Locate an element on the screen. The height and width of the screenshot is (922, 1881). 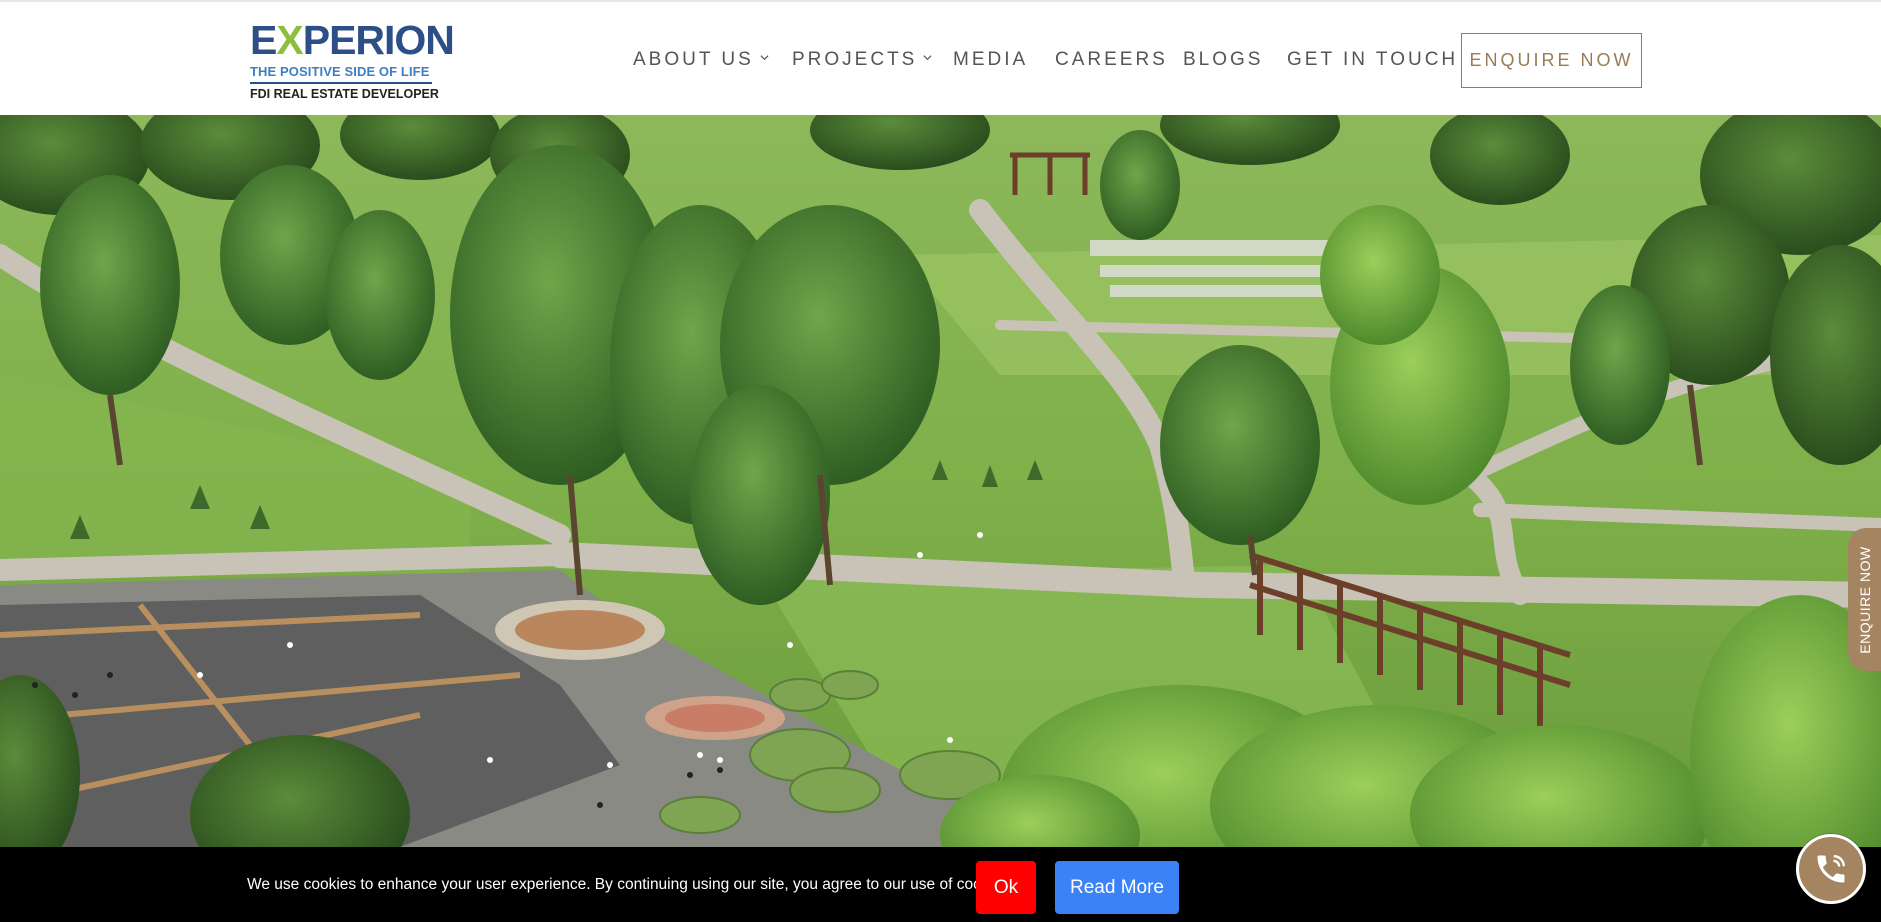
logo-wordmark: EXPERION is located at coordinates (352, 40).